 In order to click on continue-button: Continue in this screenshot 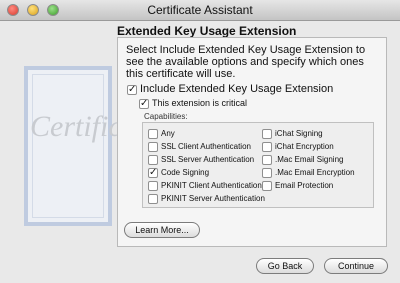, I will do `click(356, 266)`.